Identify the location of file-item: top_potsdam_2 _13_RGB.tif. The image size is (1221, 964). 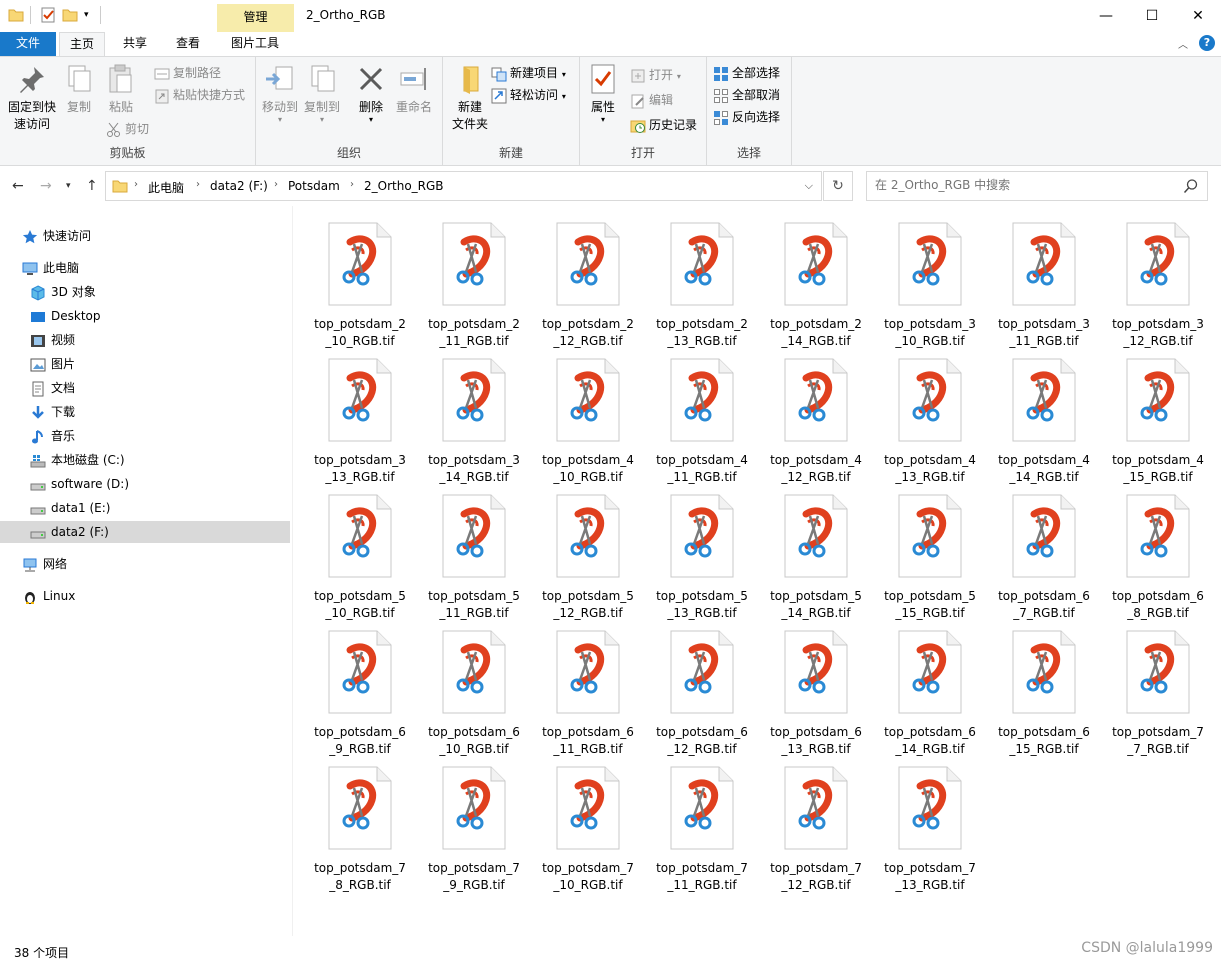
(702, 280).